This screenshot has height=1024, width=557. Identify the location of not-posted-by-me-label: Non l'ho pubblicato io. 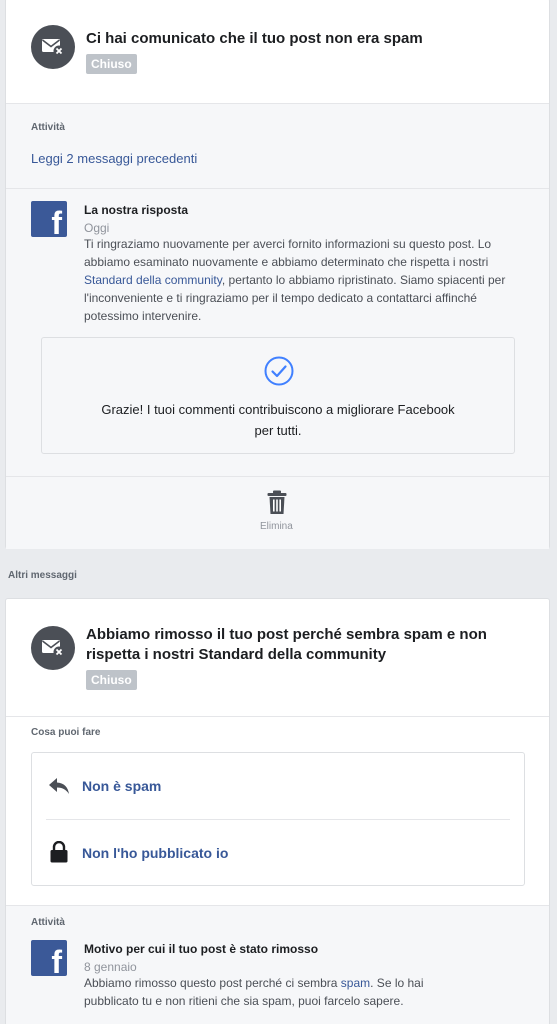
(155, 853).